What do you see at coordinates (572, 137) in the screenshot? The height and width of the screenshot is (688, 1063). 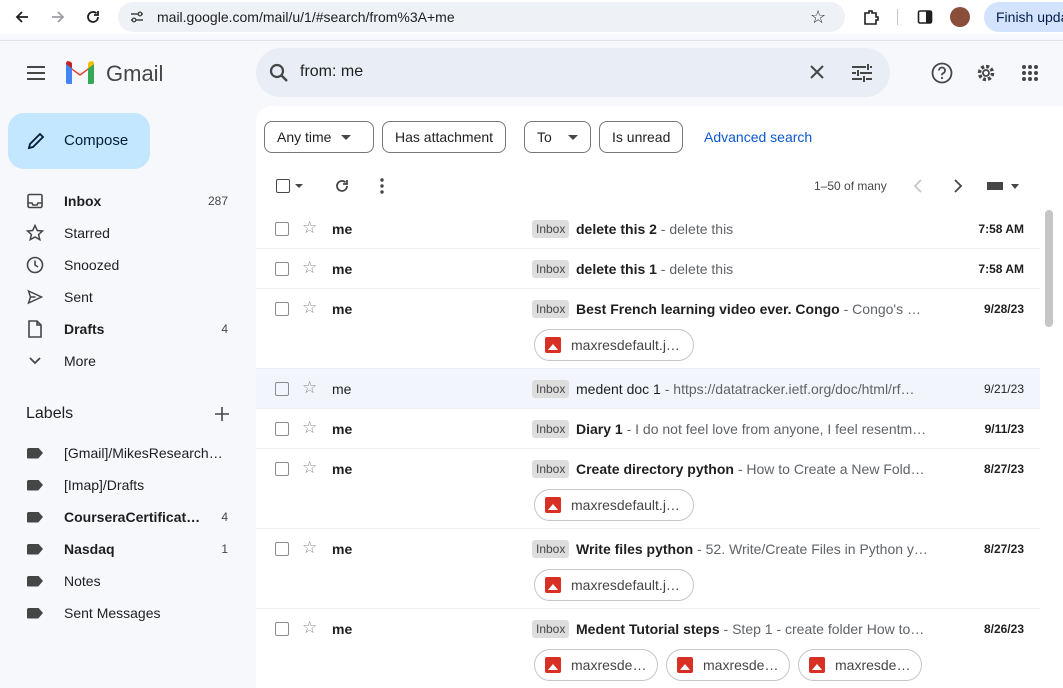 I see `dropdown-arrow-icon` at bounding box center [572, 137].